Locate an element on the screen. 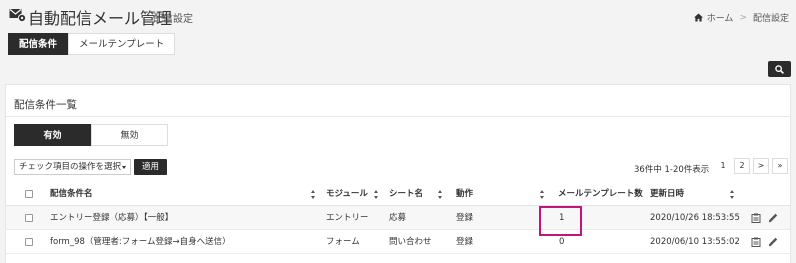 The width and height of the screenshot is (796, 263). bulk-action-select: チェック項目の操作を選択 is located at coordinates (72, 167).